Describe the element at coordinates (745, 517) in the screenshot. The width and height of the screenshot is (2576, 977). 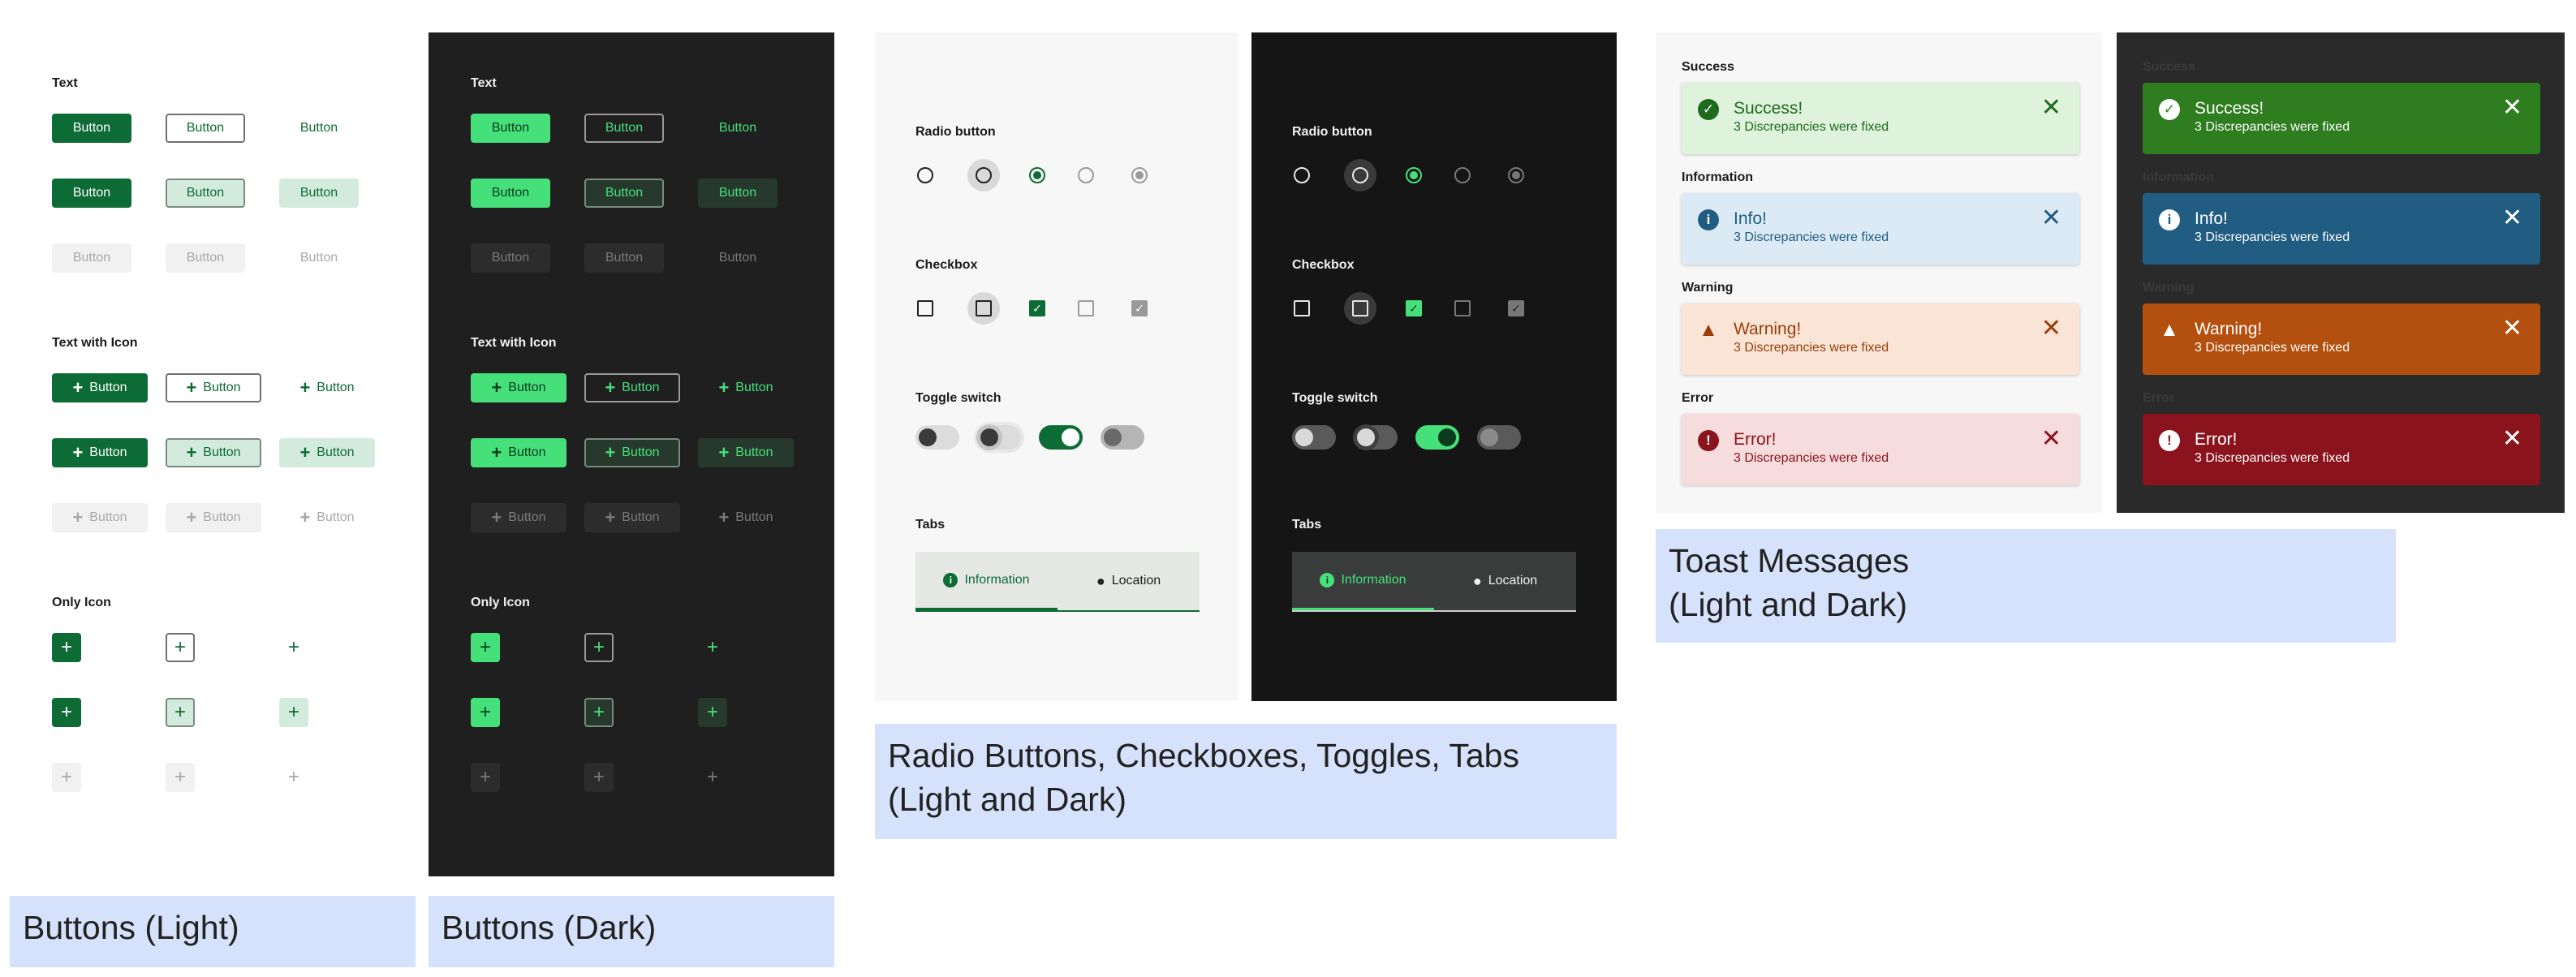
I see `icon-button-text-disabled: + Button` at that location.